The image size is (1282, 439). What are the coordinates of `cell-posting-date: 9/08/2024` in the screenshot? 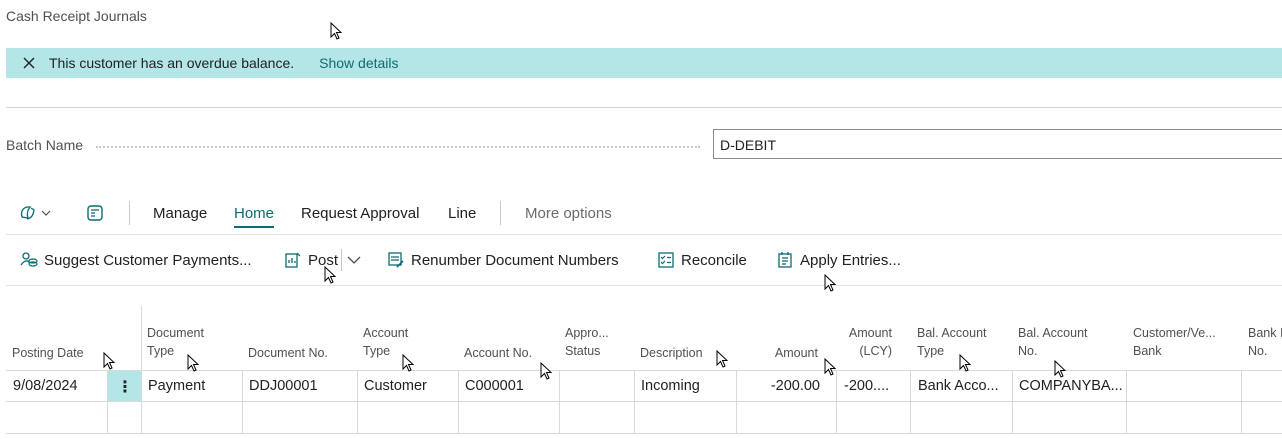 It's located at (60, 386).